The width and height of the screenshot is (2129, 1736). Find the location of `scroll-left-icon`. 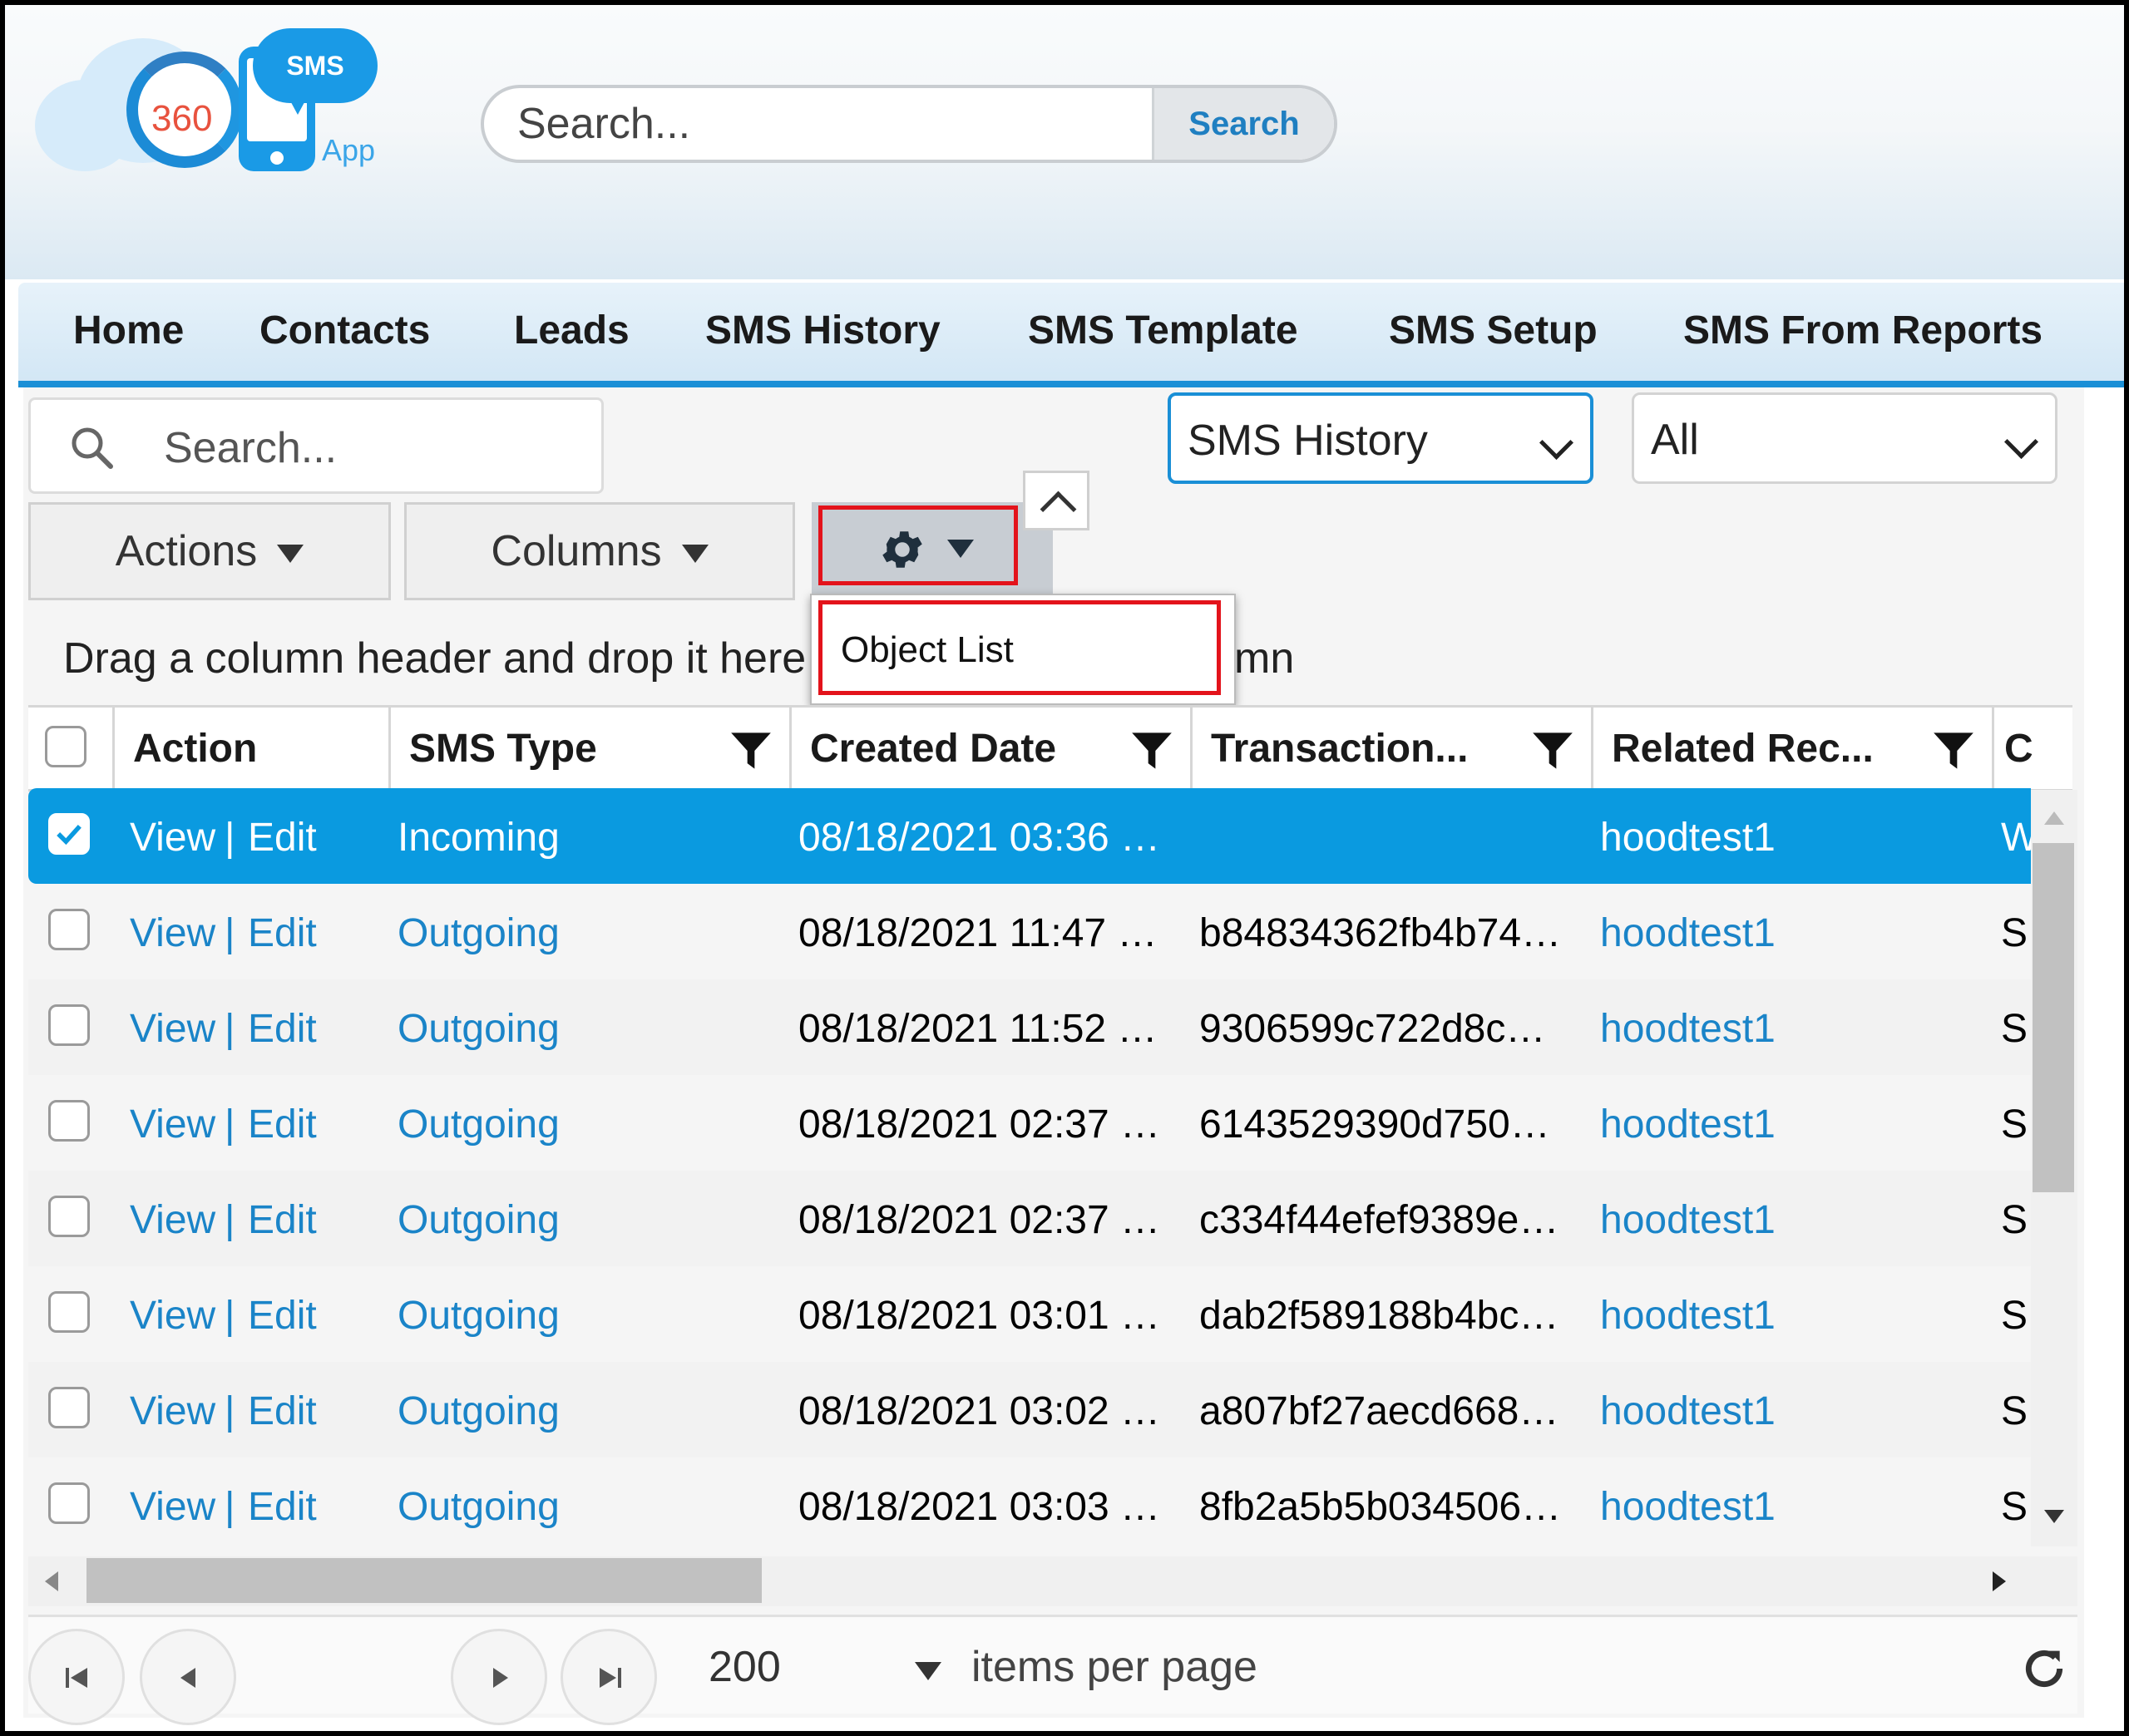

scroll-left-icon is located at coordinates (51, 1581).